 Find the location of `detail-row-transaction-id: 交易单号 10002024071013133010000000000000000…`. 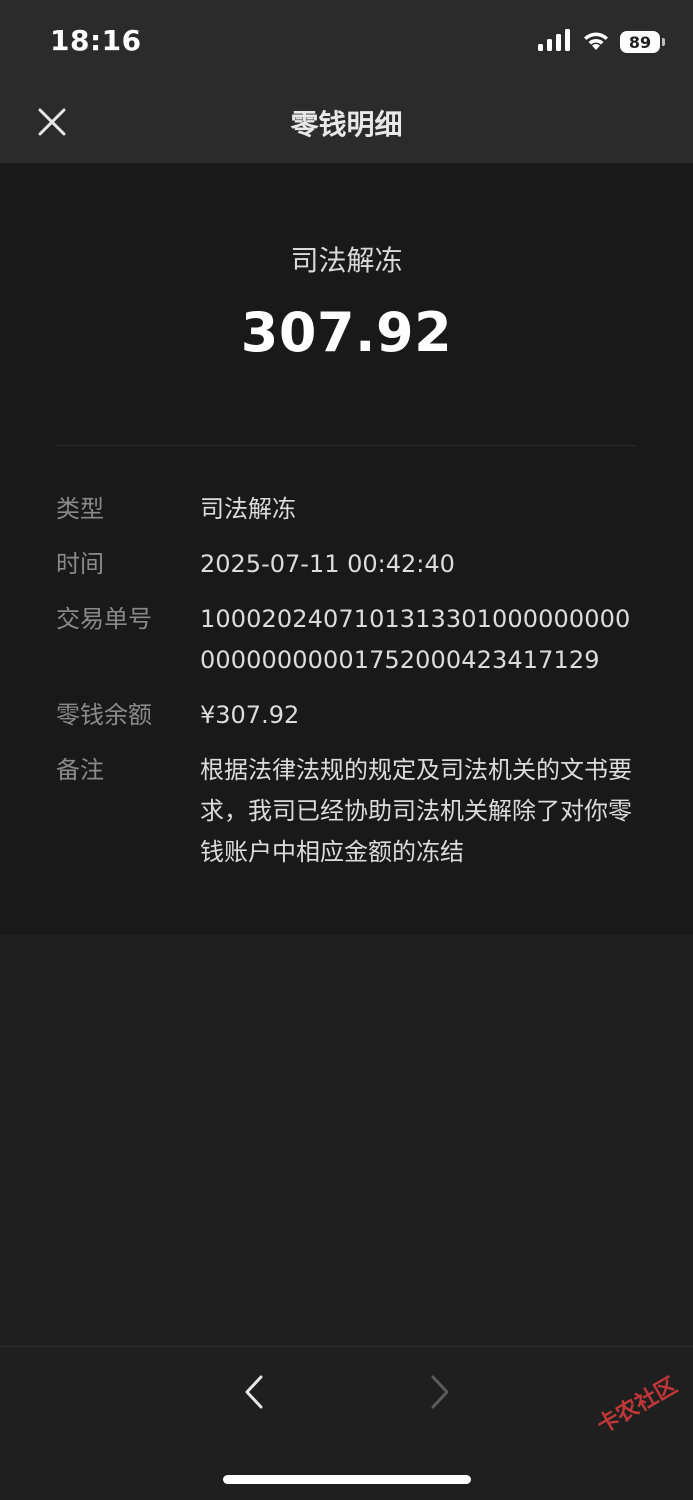

detail-row-transaction-id: 交易单号 10002024071013133010000000000000000… is located at coordinates (346, 640).